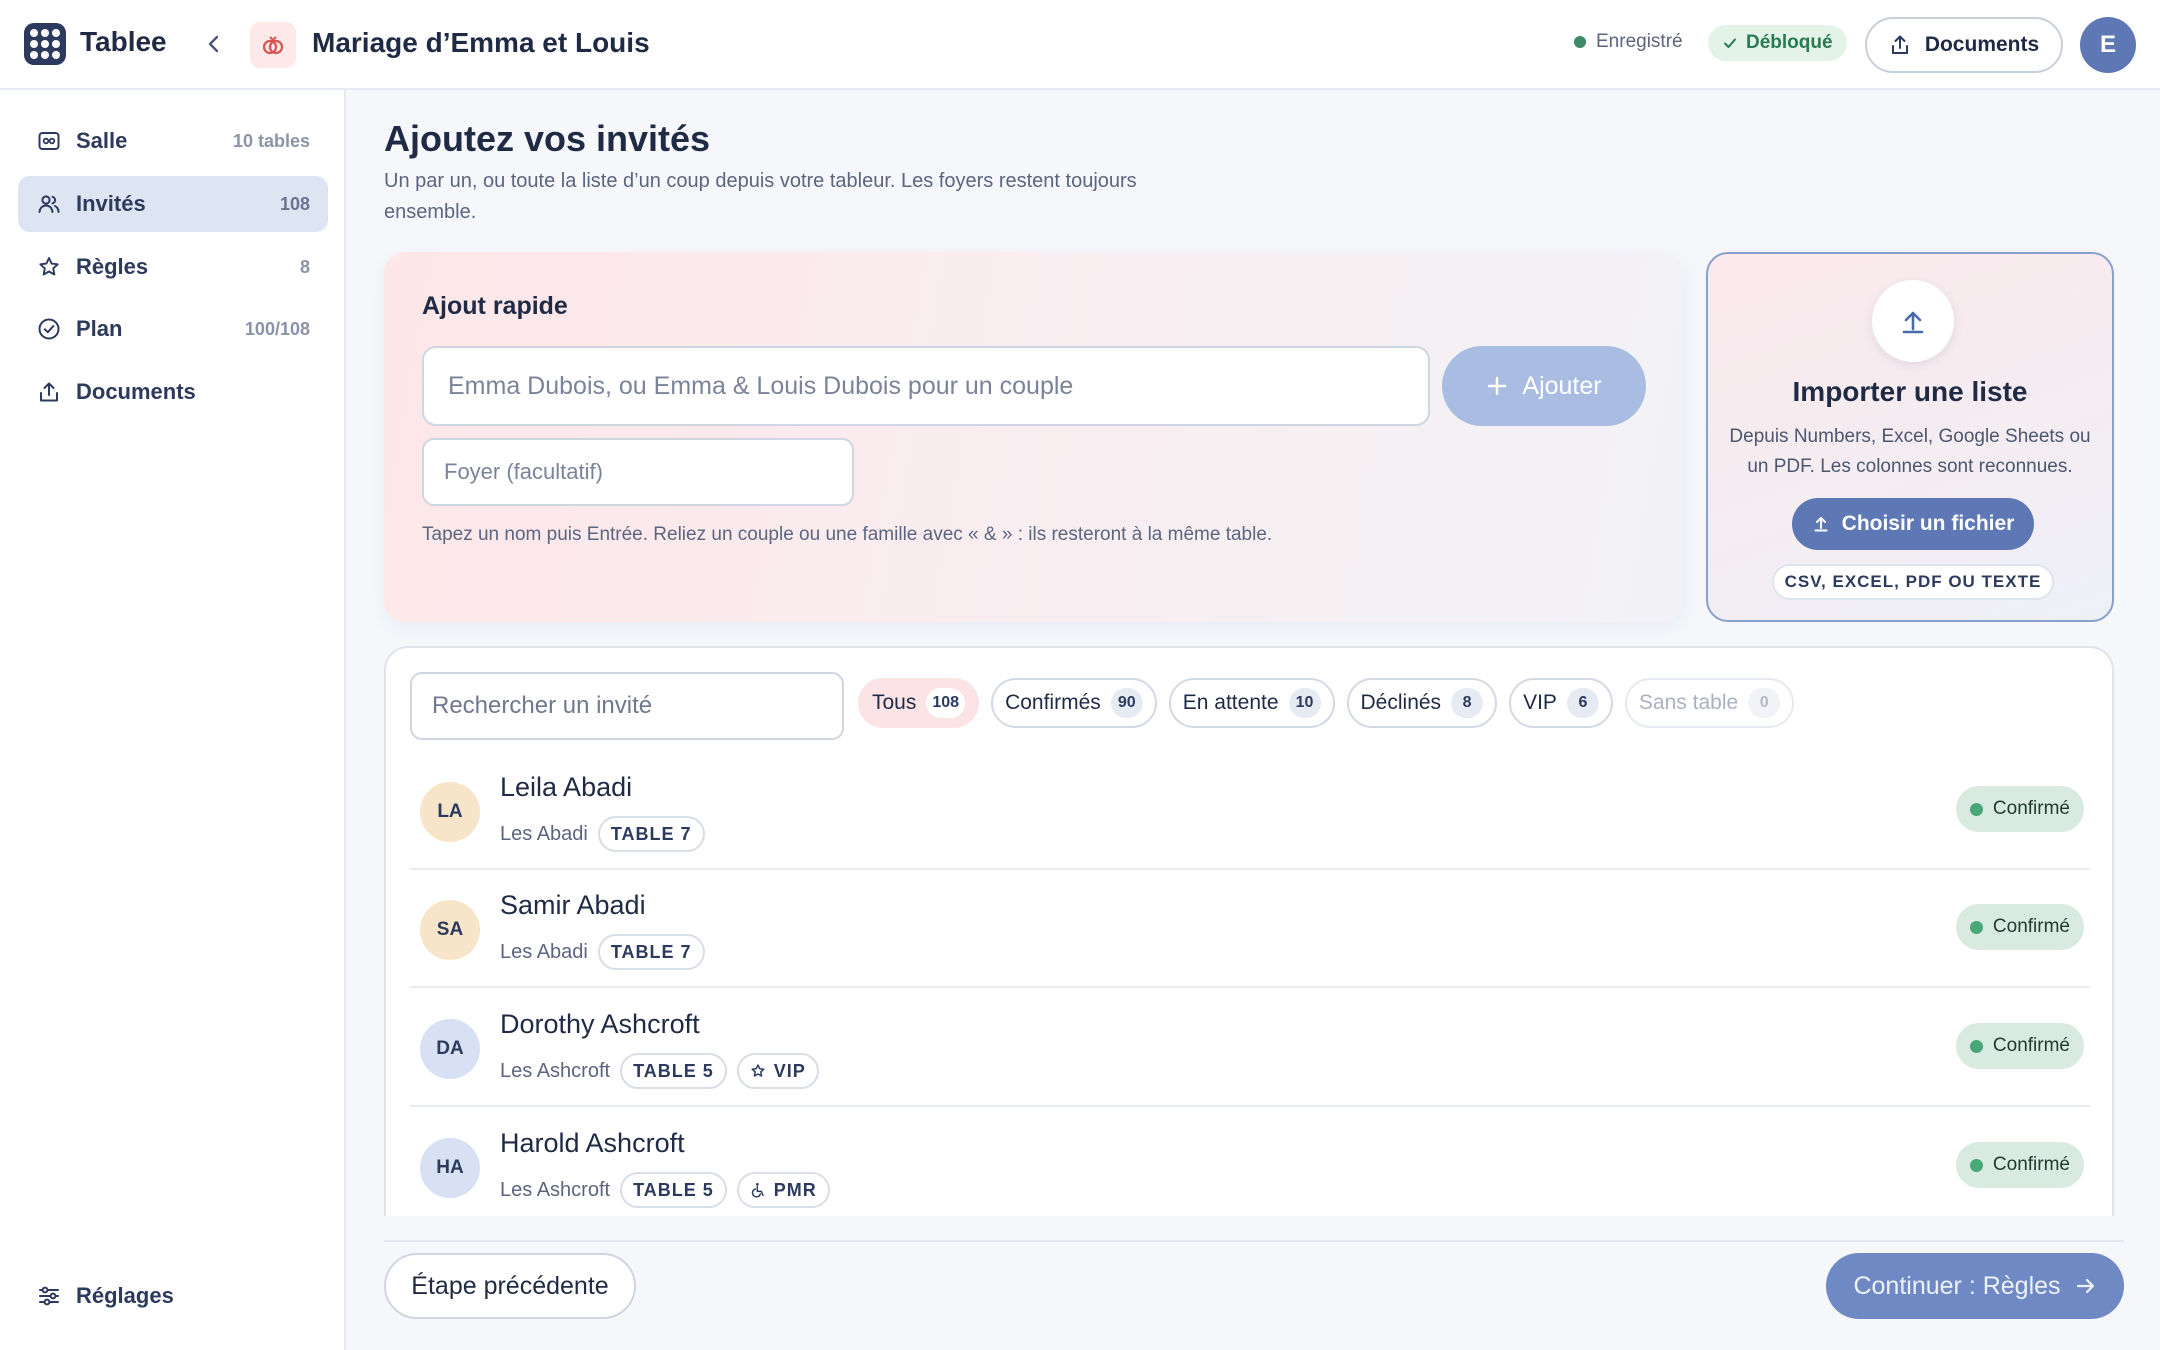  Describe the element at coordinates (1561, 703) in the screenshot. I see `filter-chip-vip: VIP 6` at that location.